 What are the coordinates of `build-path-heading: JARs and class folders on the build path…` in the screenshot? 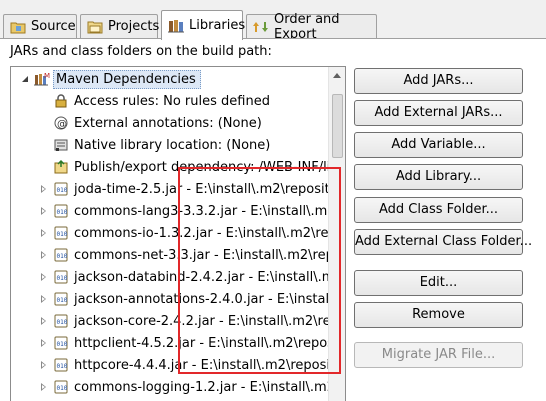 It's located at (141, 51).